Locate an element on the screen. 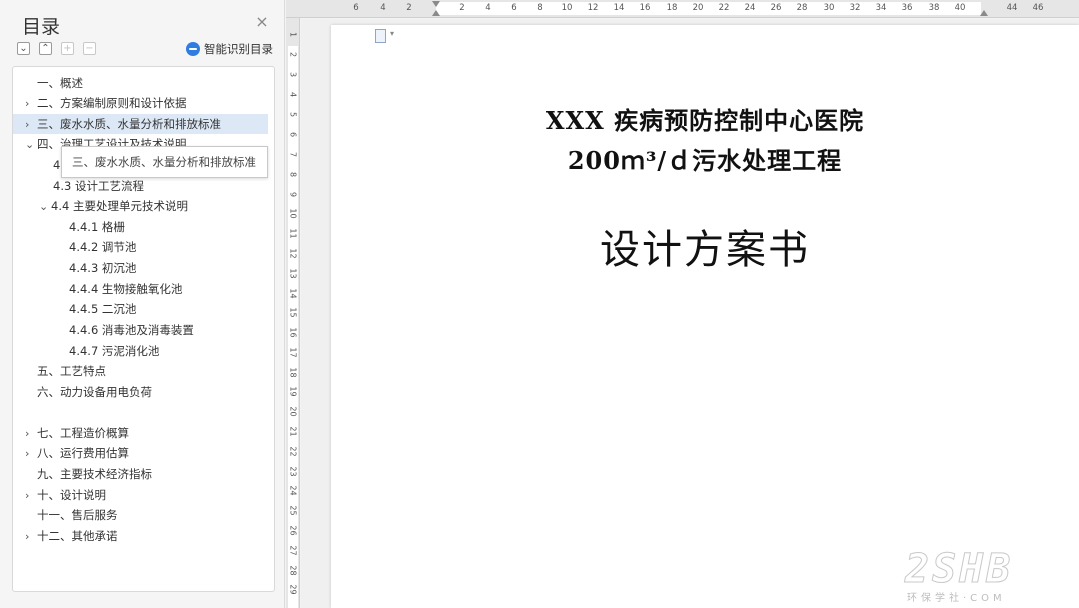 The height and width of the screenshot is (608, 1079). right-indent-marker is located at coordinates (984, 13).